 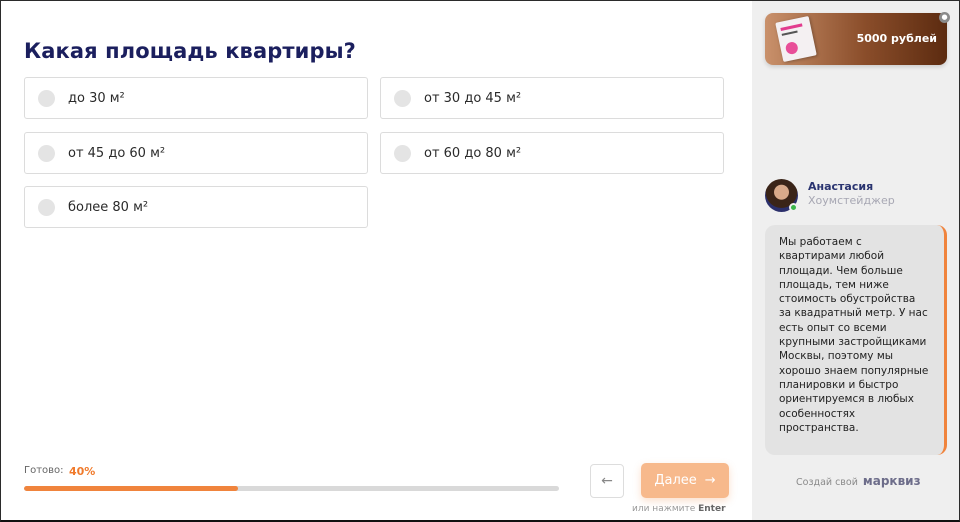 I want to click on back-button: ←, so click(x=607, y=481).